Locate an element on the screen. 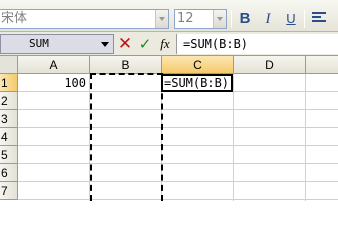 This screenshot has height=240, width=338. formatting-toolbar: 宋体 12 B I U is located at coordinates (169, 16).